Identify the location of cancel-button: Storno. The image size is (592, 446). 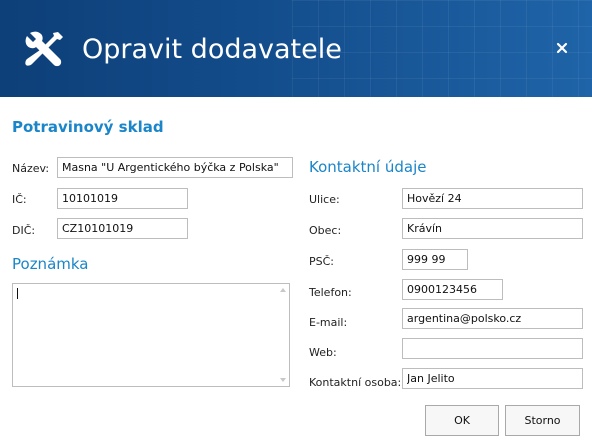
(542, 420).